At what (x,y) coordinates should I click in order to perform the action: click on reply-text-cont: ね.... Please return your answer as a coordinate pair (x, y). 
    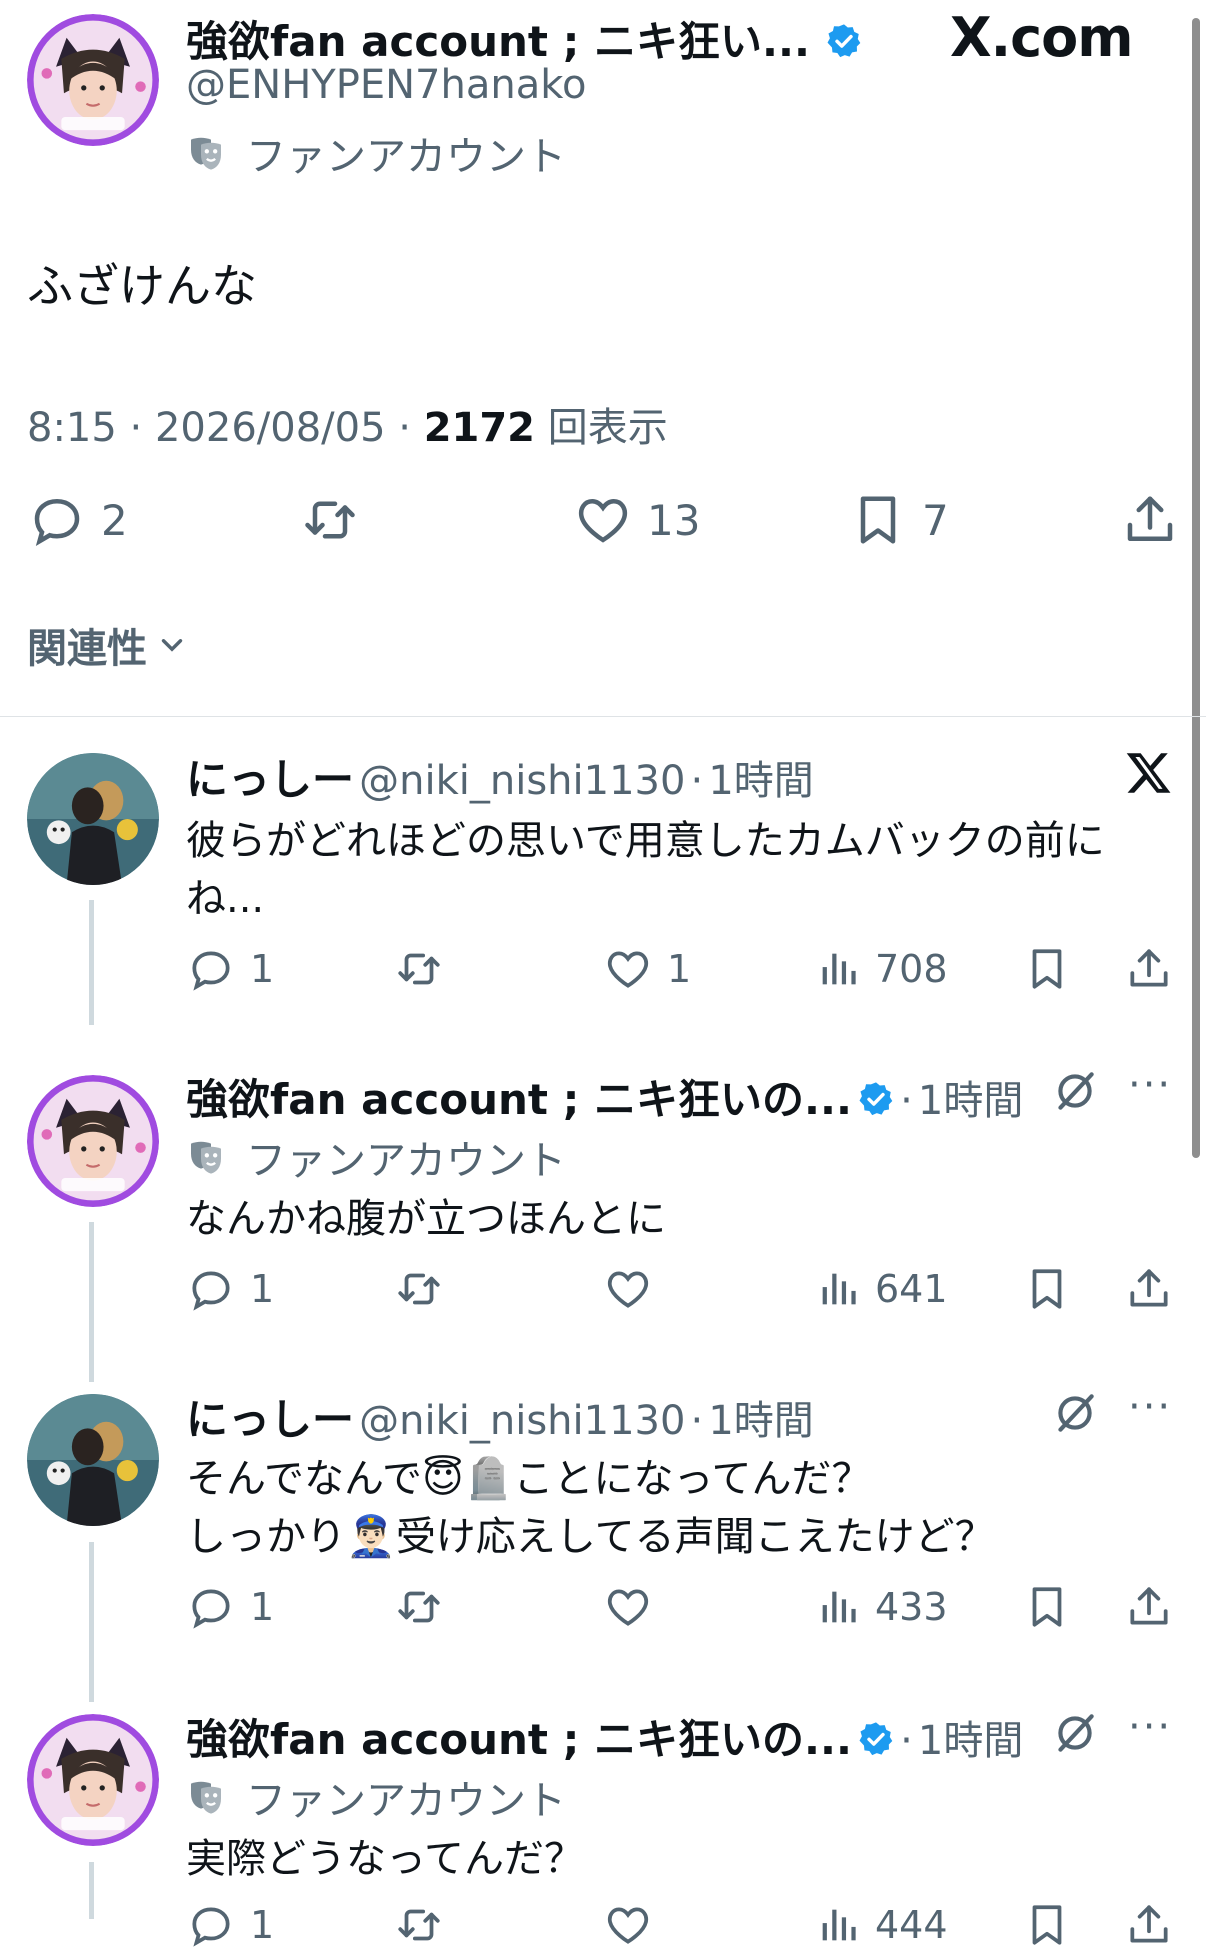
    Looking at the image, I should click on (225, 899).